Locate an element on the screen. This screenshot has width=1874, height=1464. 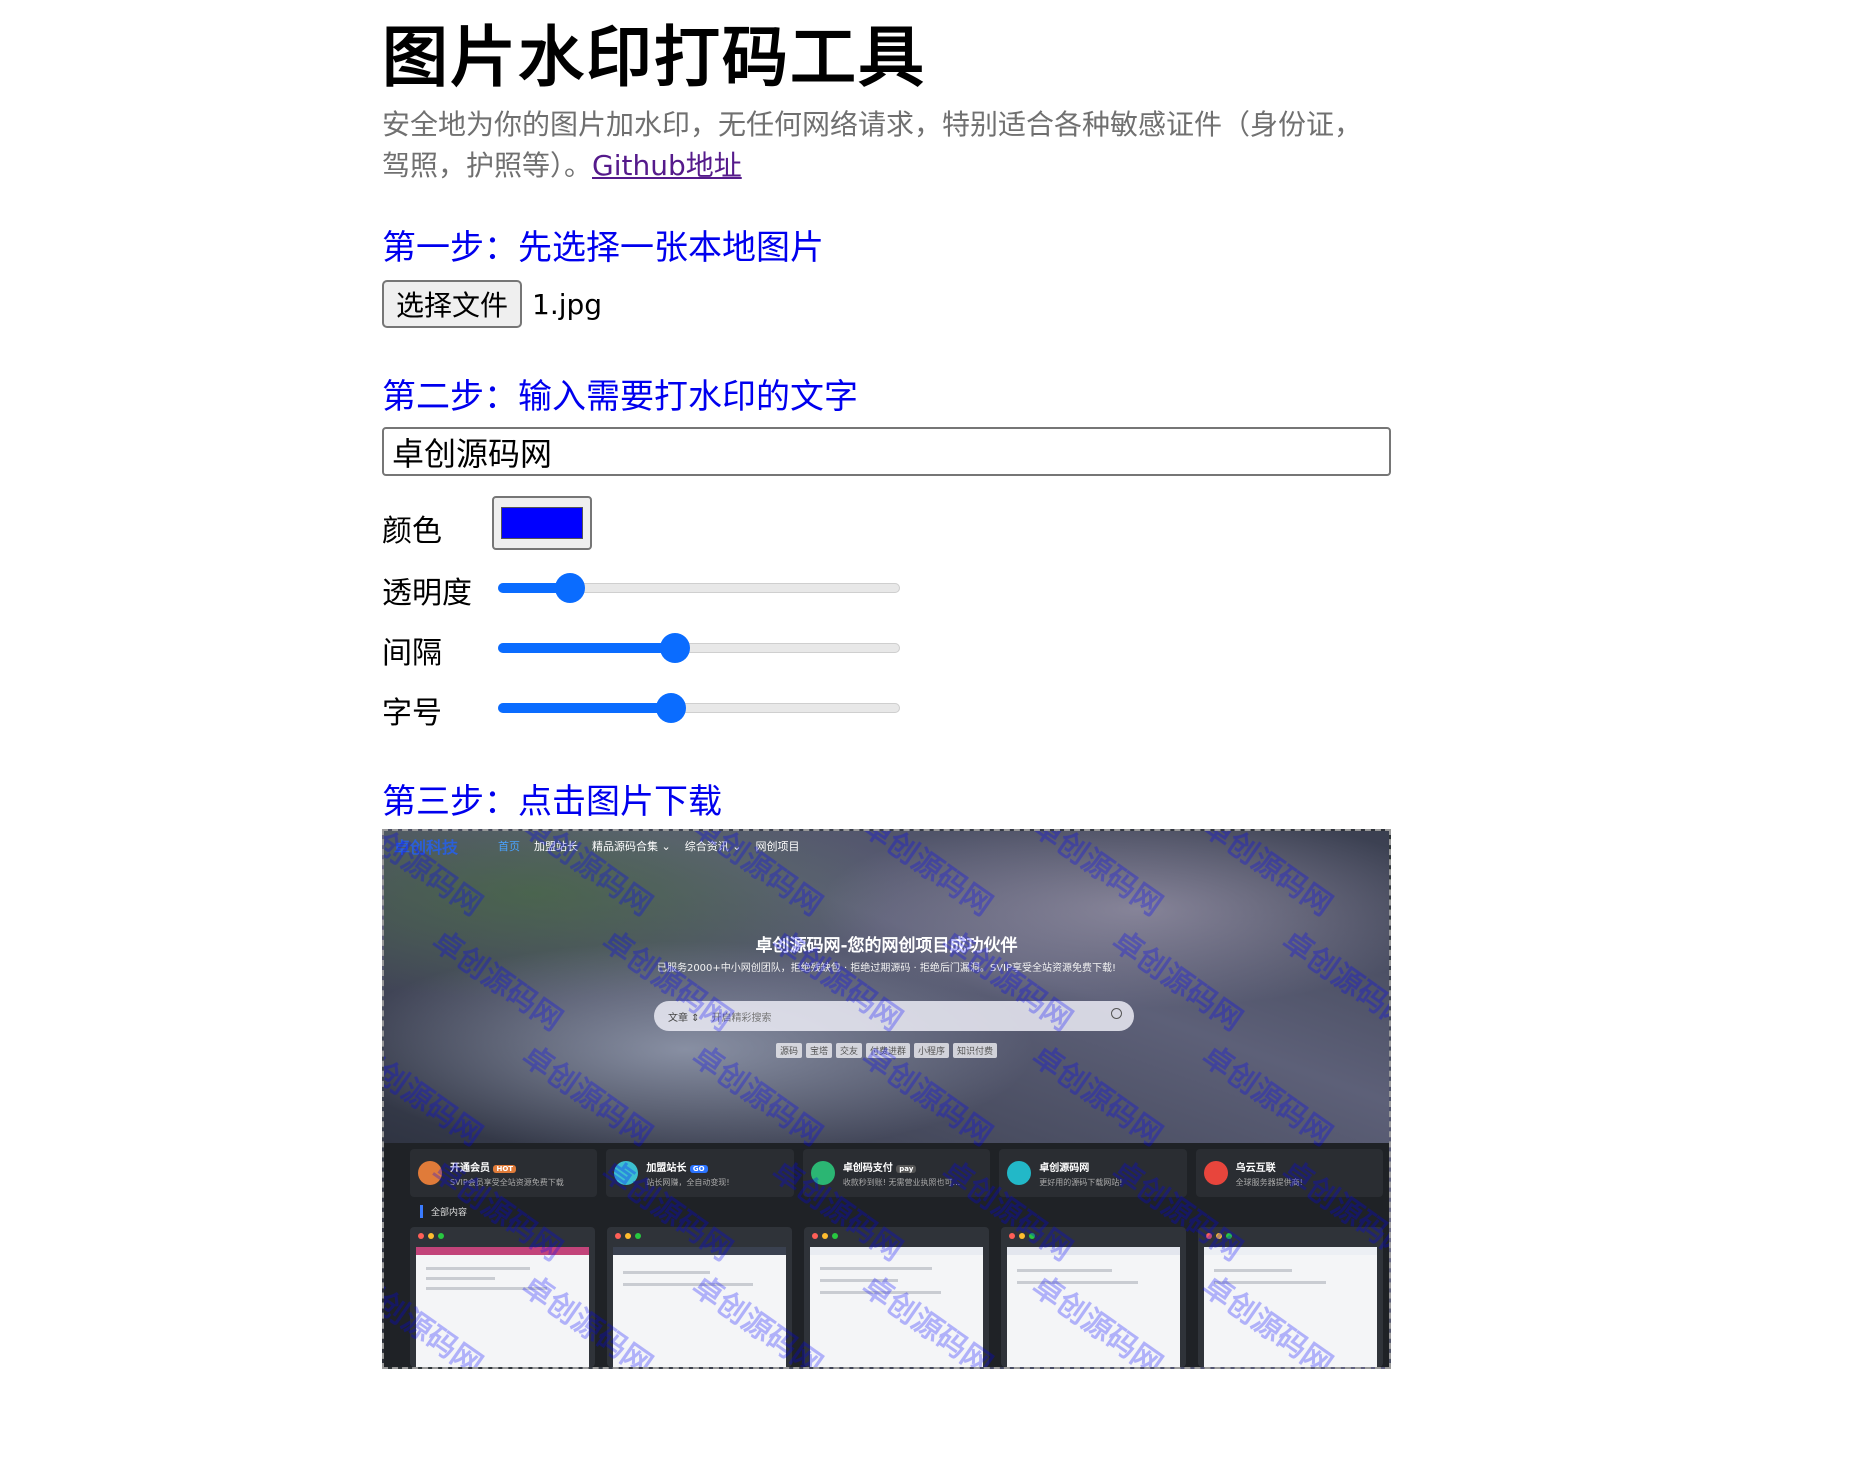
opacity-label: 透明度 is located at coordinates (427, 593).